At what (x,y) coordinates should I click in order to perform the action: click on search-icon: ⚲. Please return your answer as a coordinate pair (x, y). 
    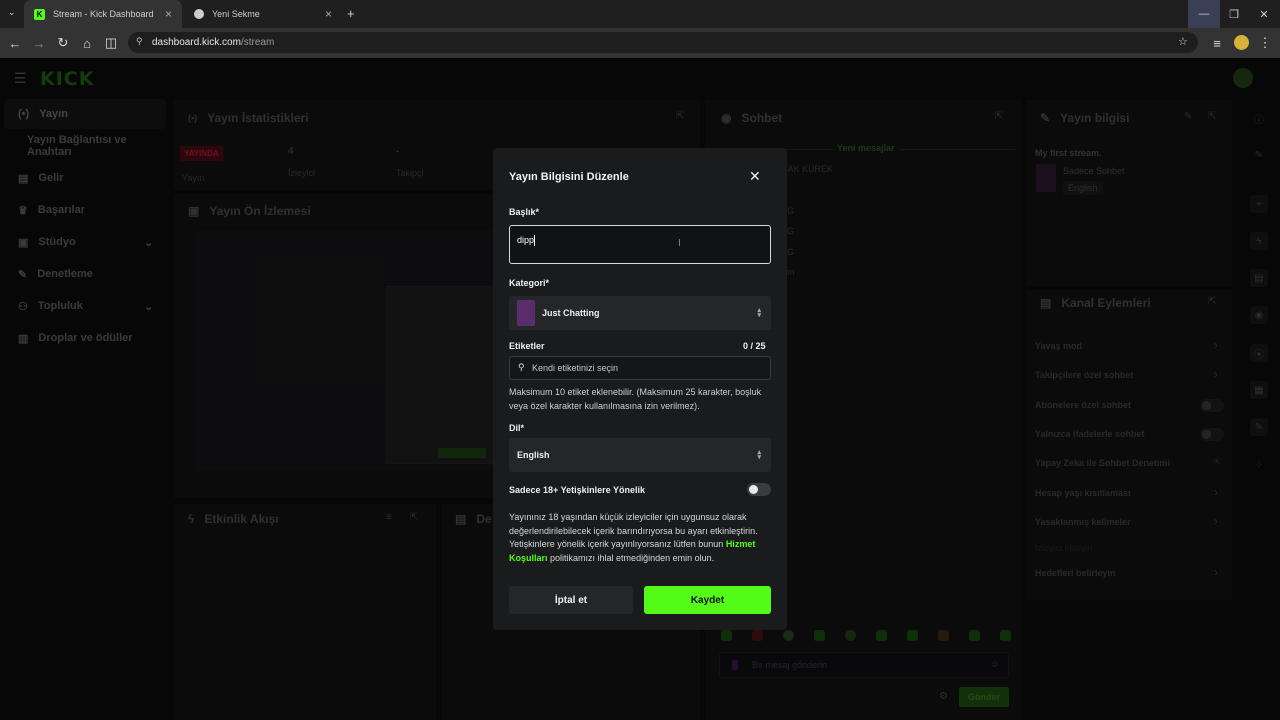
    Looking at the image, I should click on (521, 367).